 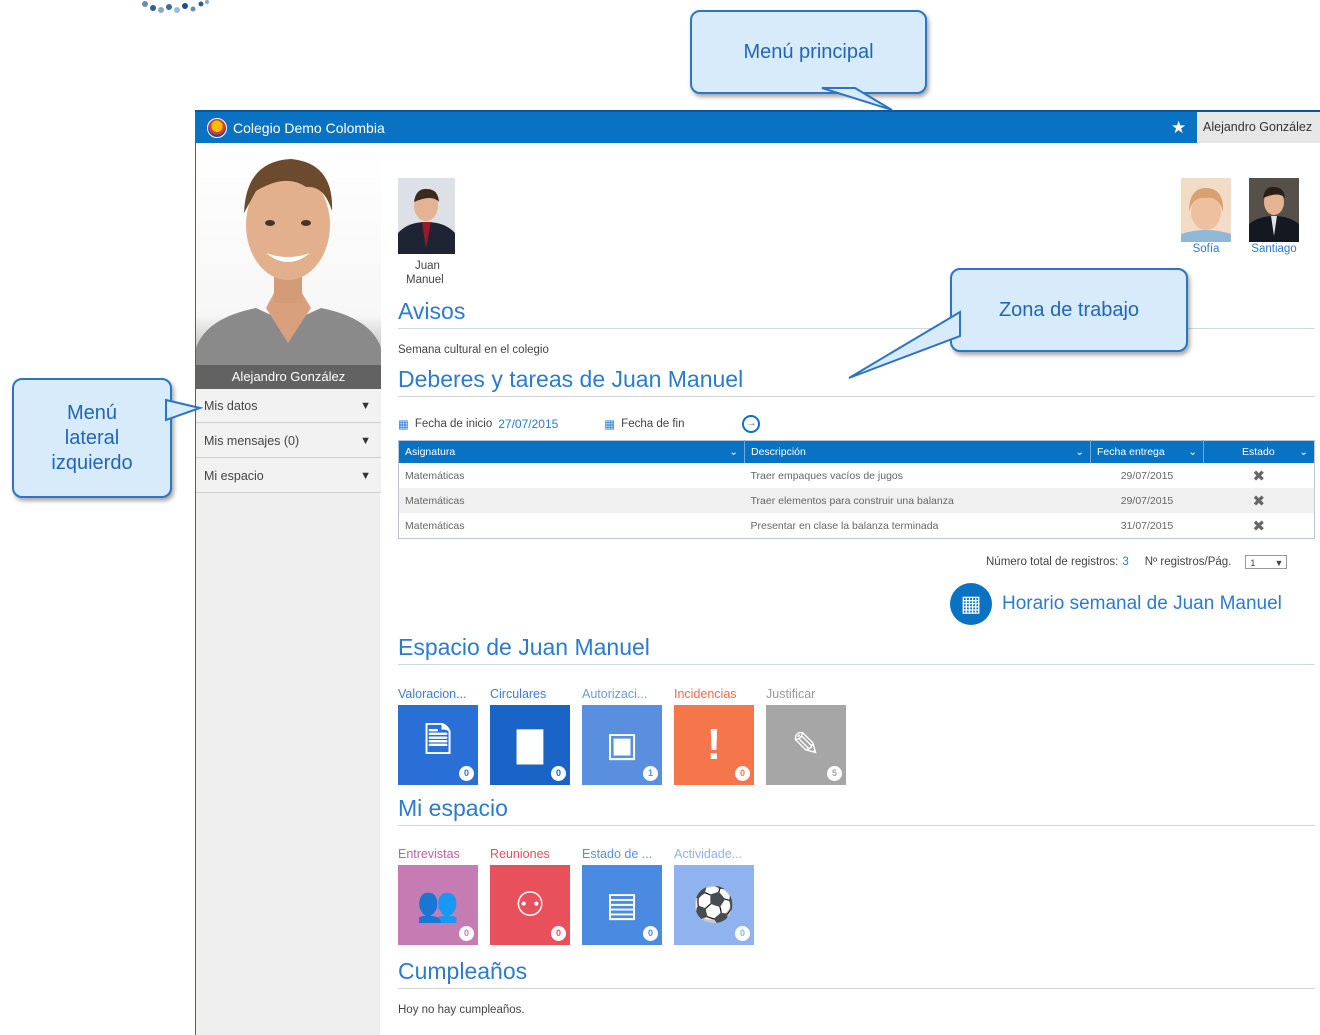 I want to click on child-santiago: Santiago, so click(x=1274, y=216).